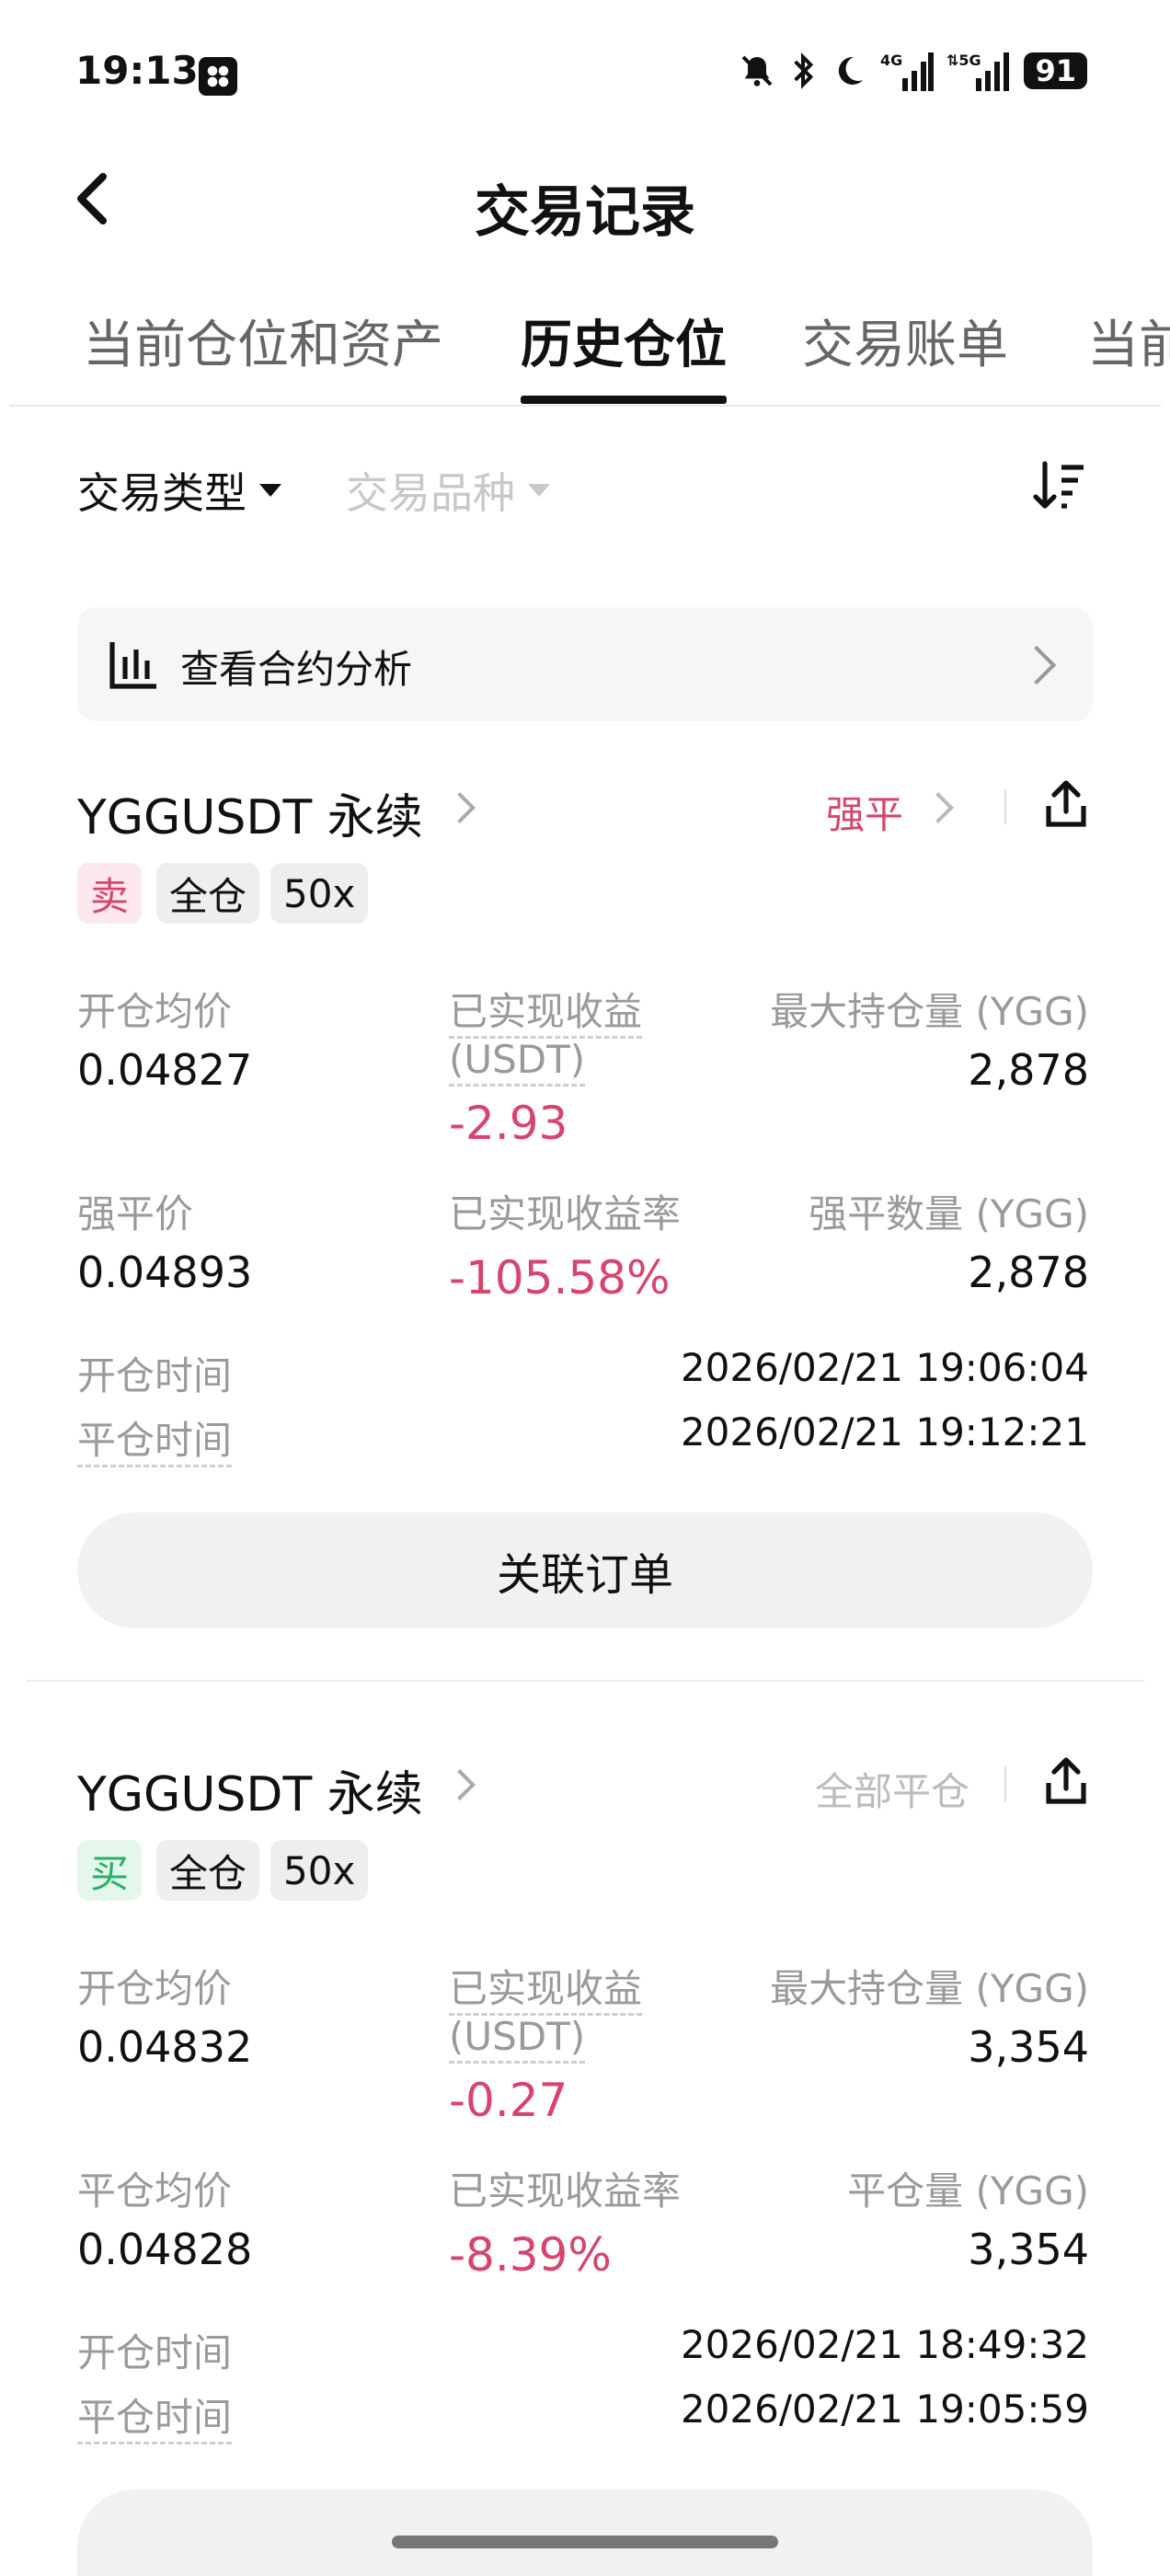 Image resolution: width=1170 pixels, height=2576 pixels. What do you see at coordinates (978, 71) in the screenshot?
I see `5g-signal-icon: ⇅5G` at bounding box center [978, 71].